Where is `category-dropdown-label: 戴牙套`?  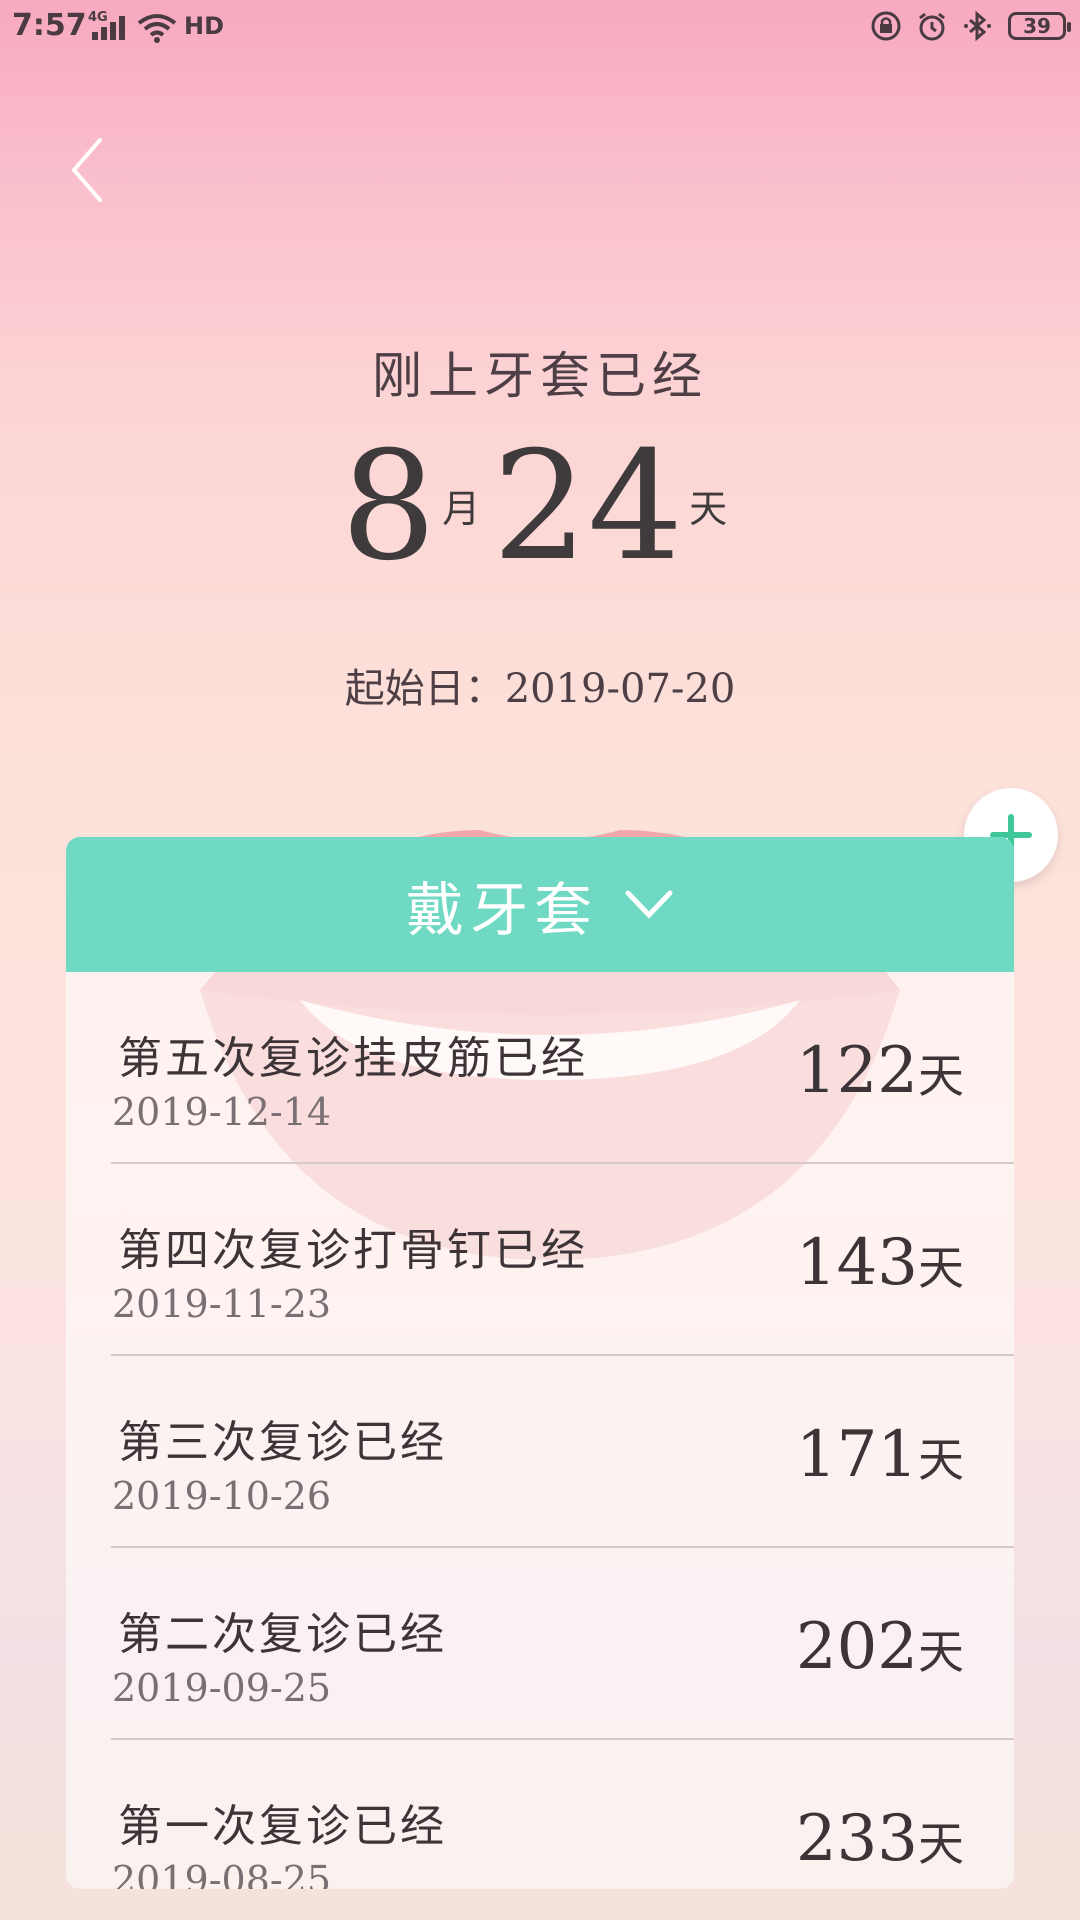 category-dropdown-label: 戴牙套 is located at coordinates (501, 909).